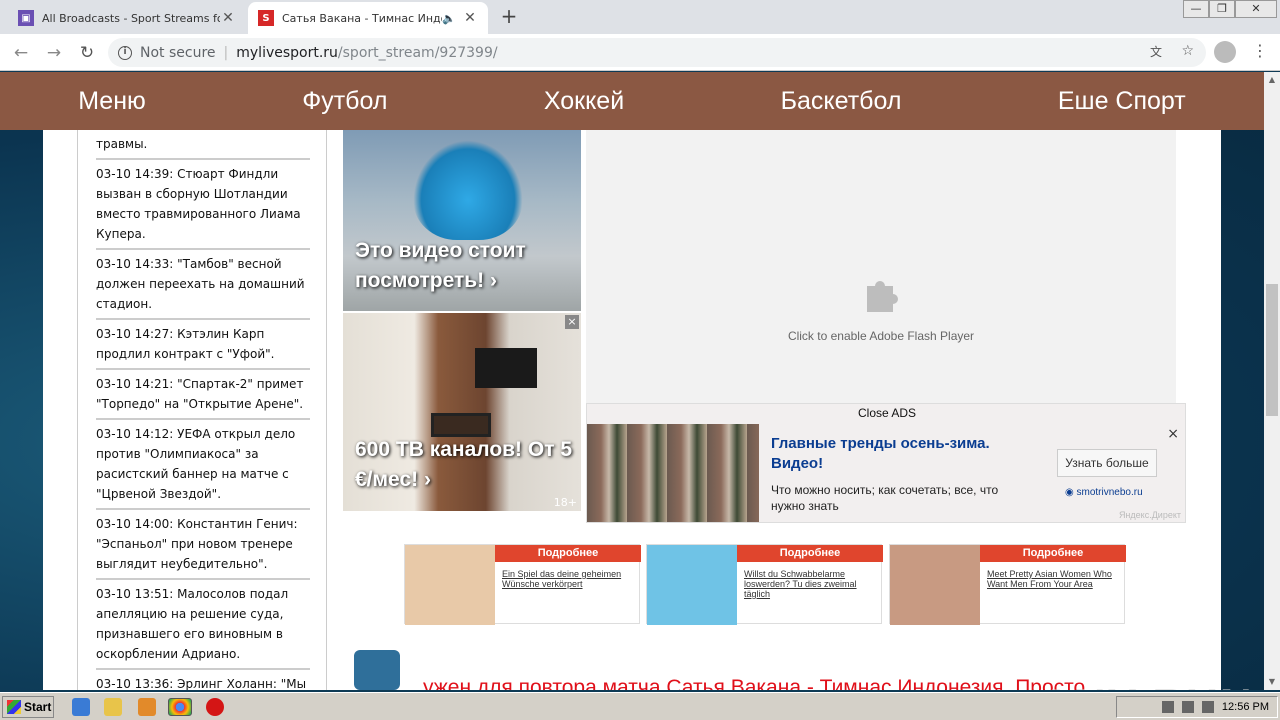 This screenshot has width=1280, height=720. What do you see at coordinates (449, 18) in the screenshot?
I see `speaker-icon: 🔈` at bounding box center [449, 18].